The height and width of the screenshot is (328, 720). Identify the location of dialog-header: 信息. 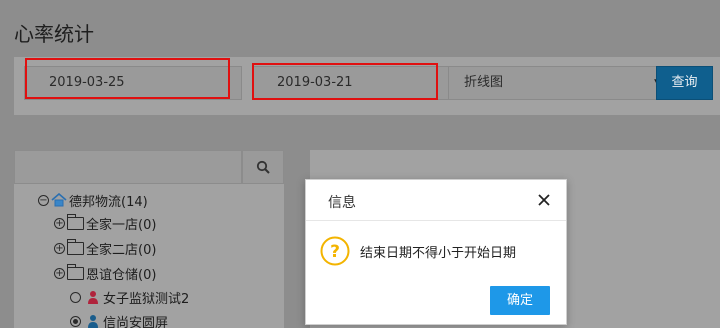
(436, 200).